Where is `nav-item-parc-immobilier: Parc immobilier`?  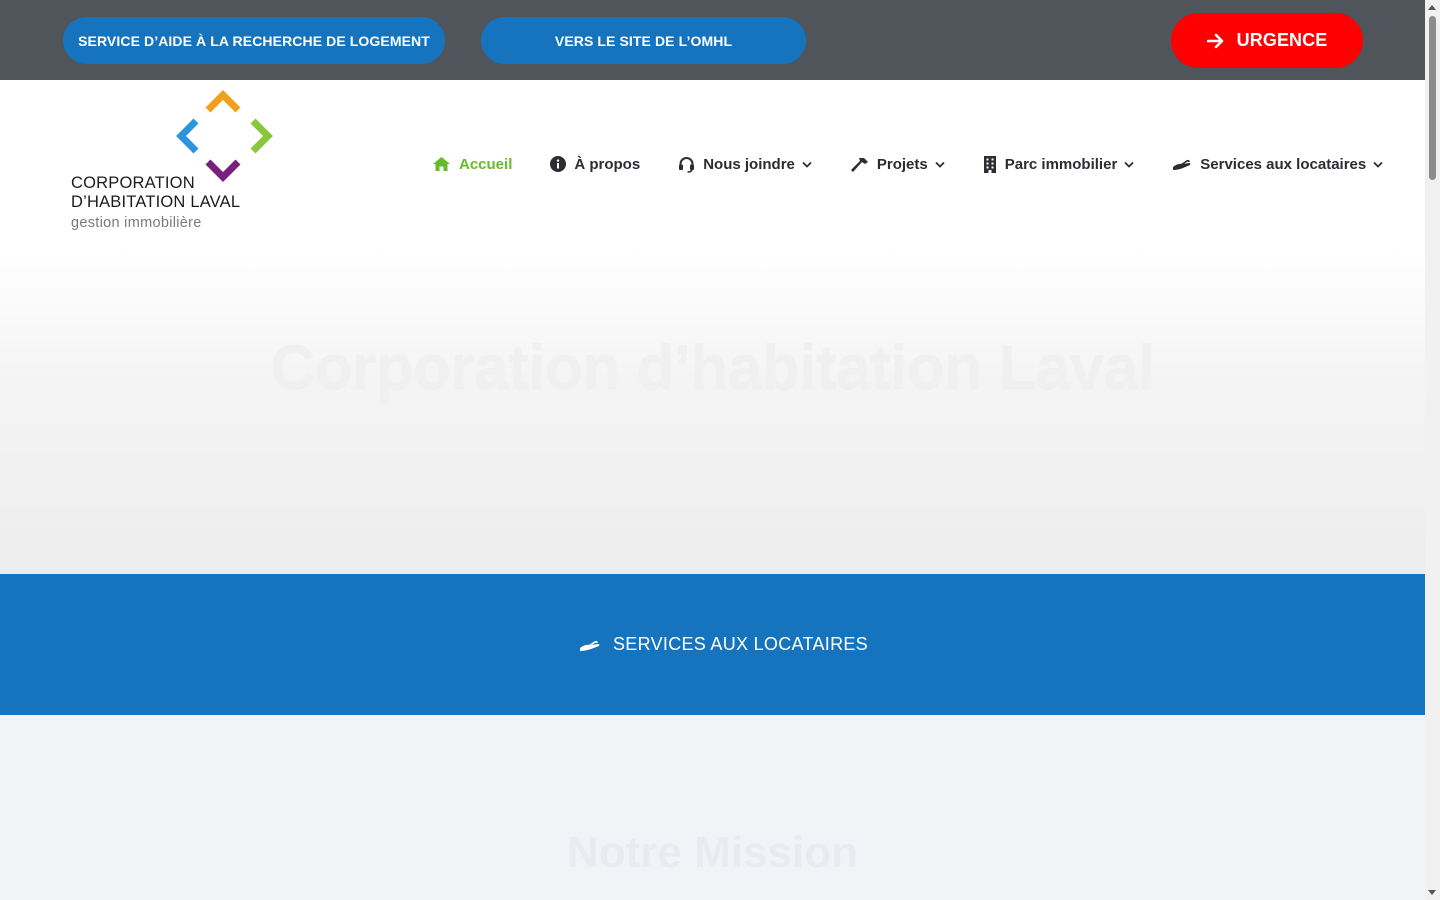 nav-item-parc-immobilier: Parc immobilier is located at coordinates (1059, 164).